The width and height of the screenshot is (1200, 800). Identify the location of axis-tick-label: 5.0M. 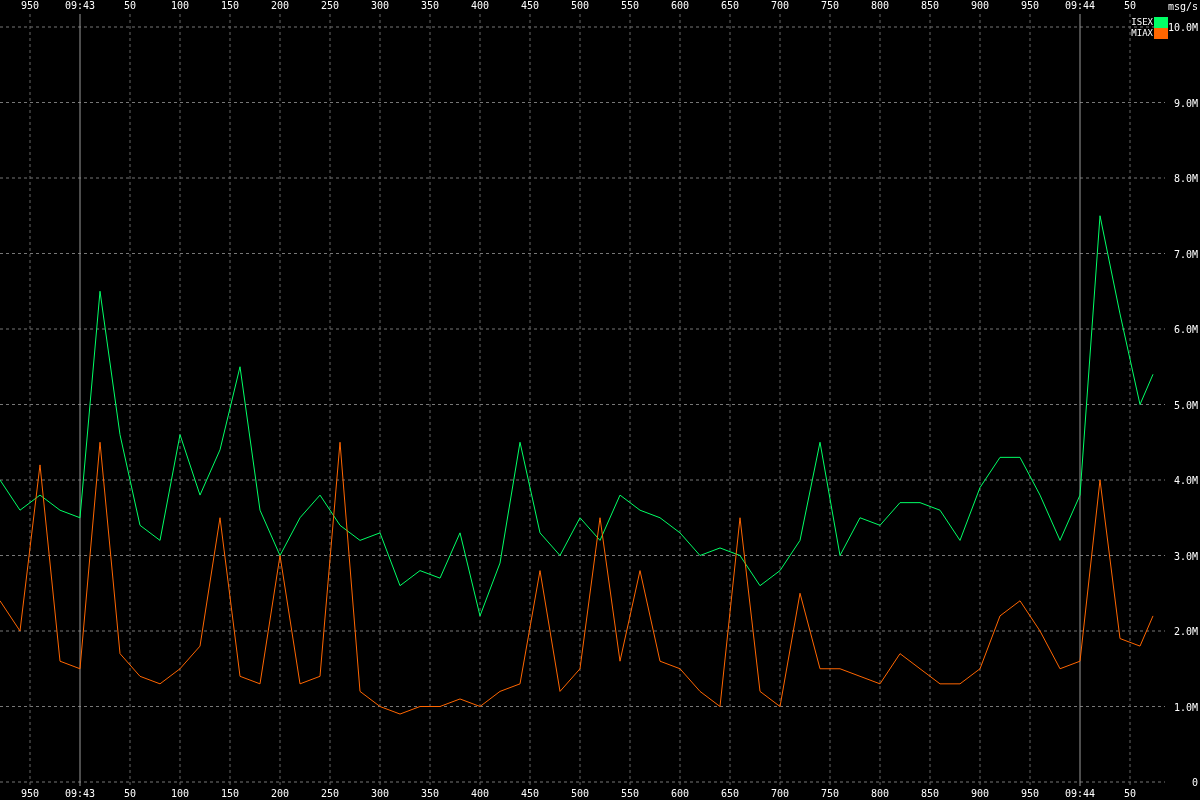
(1185, 405).